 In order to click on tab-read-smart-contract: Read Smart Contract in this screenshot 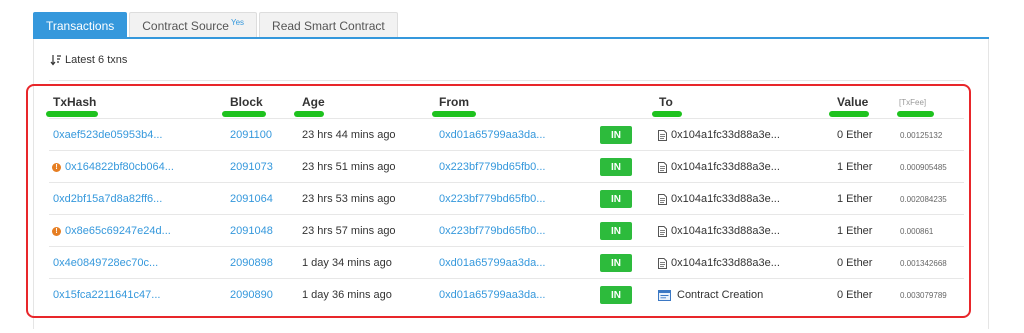, I will do `click(328, 25)`.